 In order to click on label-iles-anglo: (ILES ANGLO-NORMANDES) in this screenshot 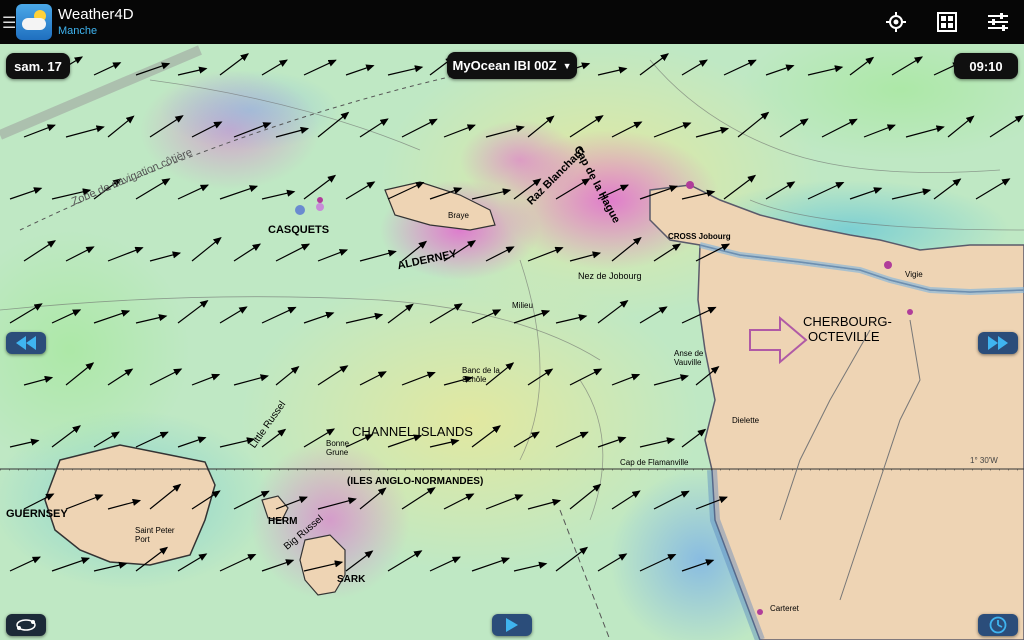, I will do `click(415, 481)`.